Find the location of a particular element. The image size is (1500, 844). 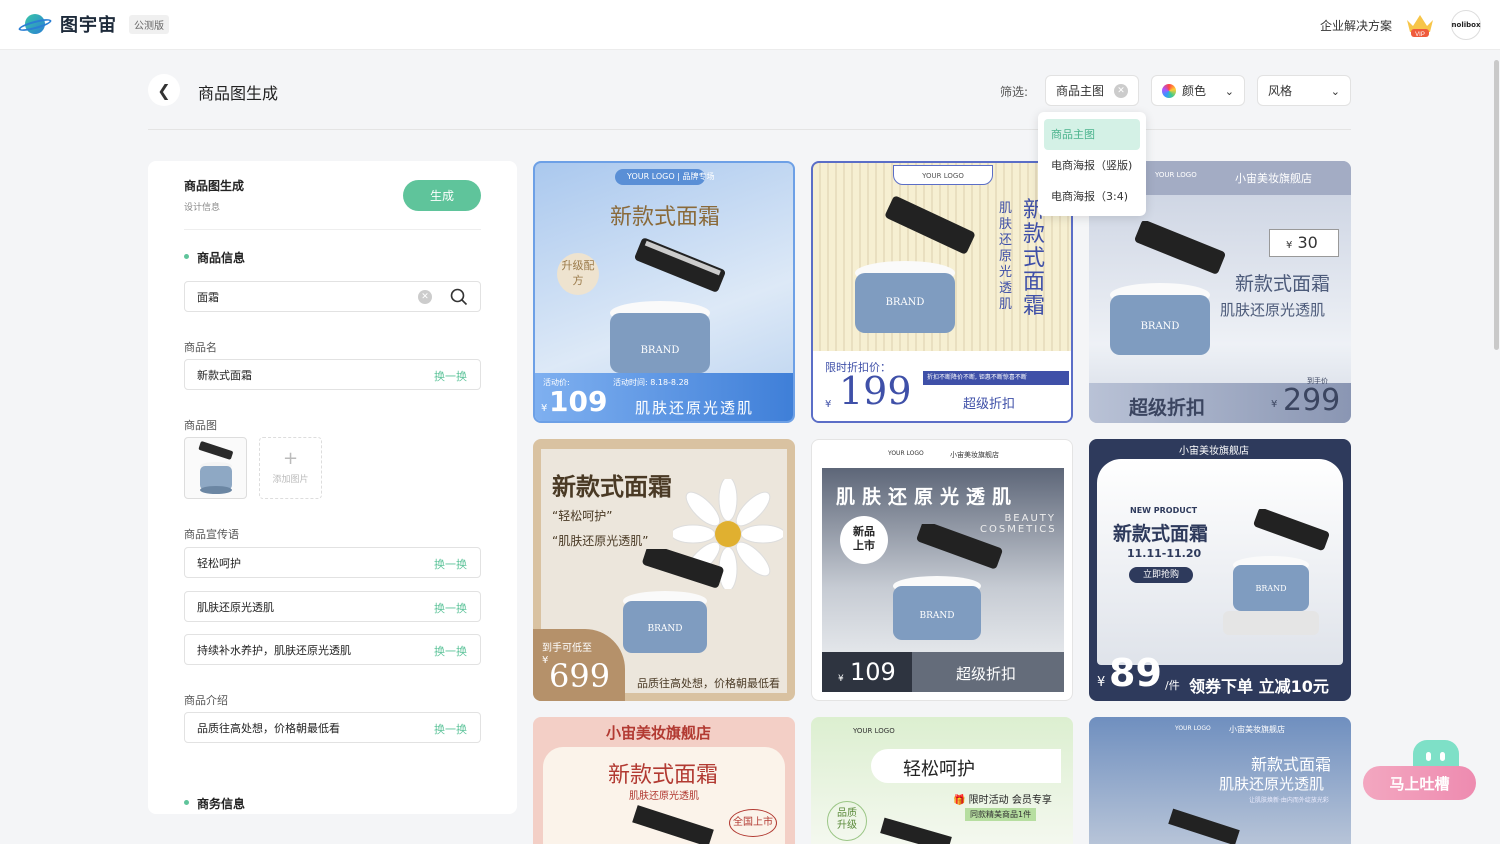

search-icon is located at coordinates (459, 297).